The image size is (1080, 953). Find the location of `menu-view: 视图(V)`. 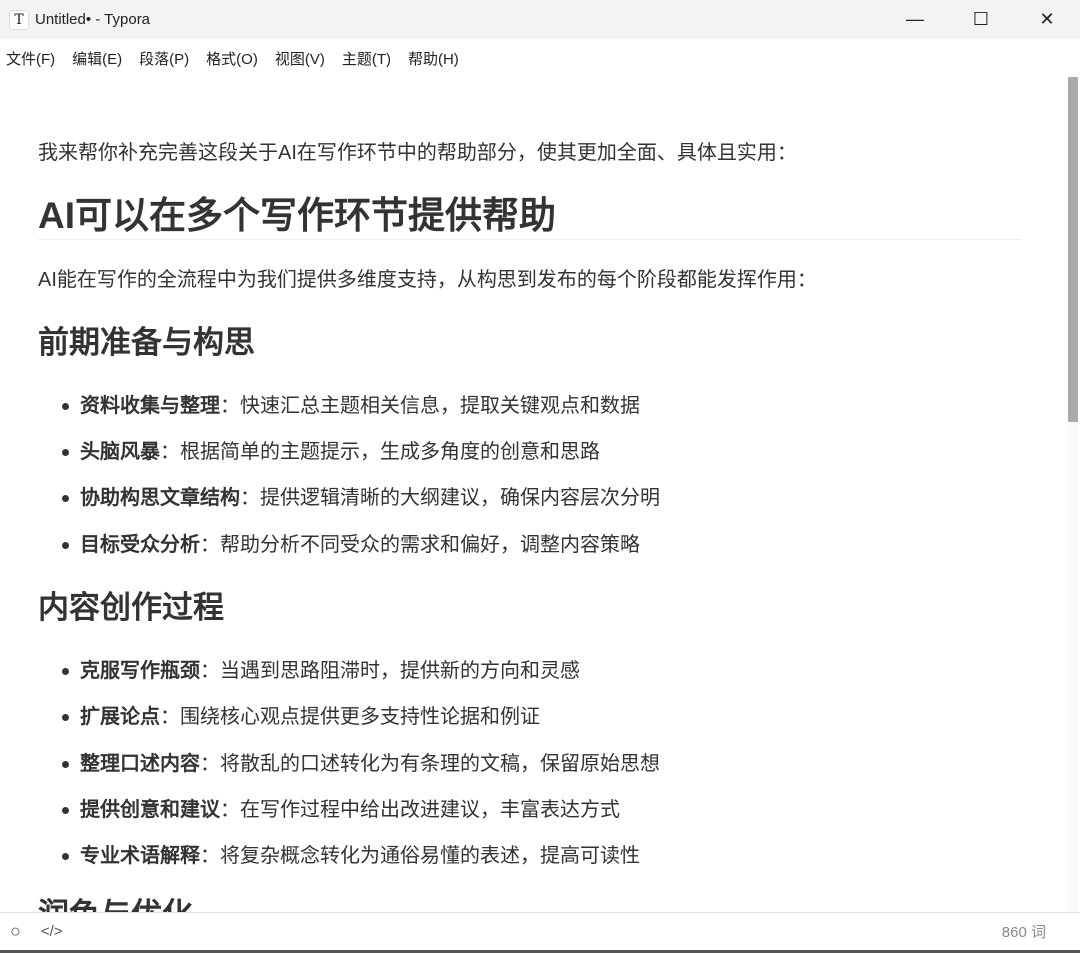

menu-view: 视图(V) is located at coordinates (300, 58).